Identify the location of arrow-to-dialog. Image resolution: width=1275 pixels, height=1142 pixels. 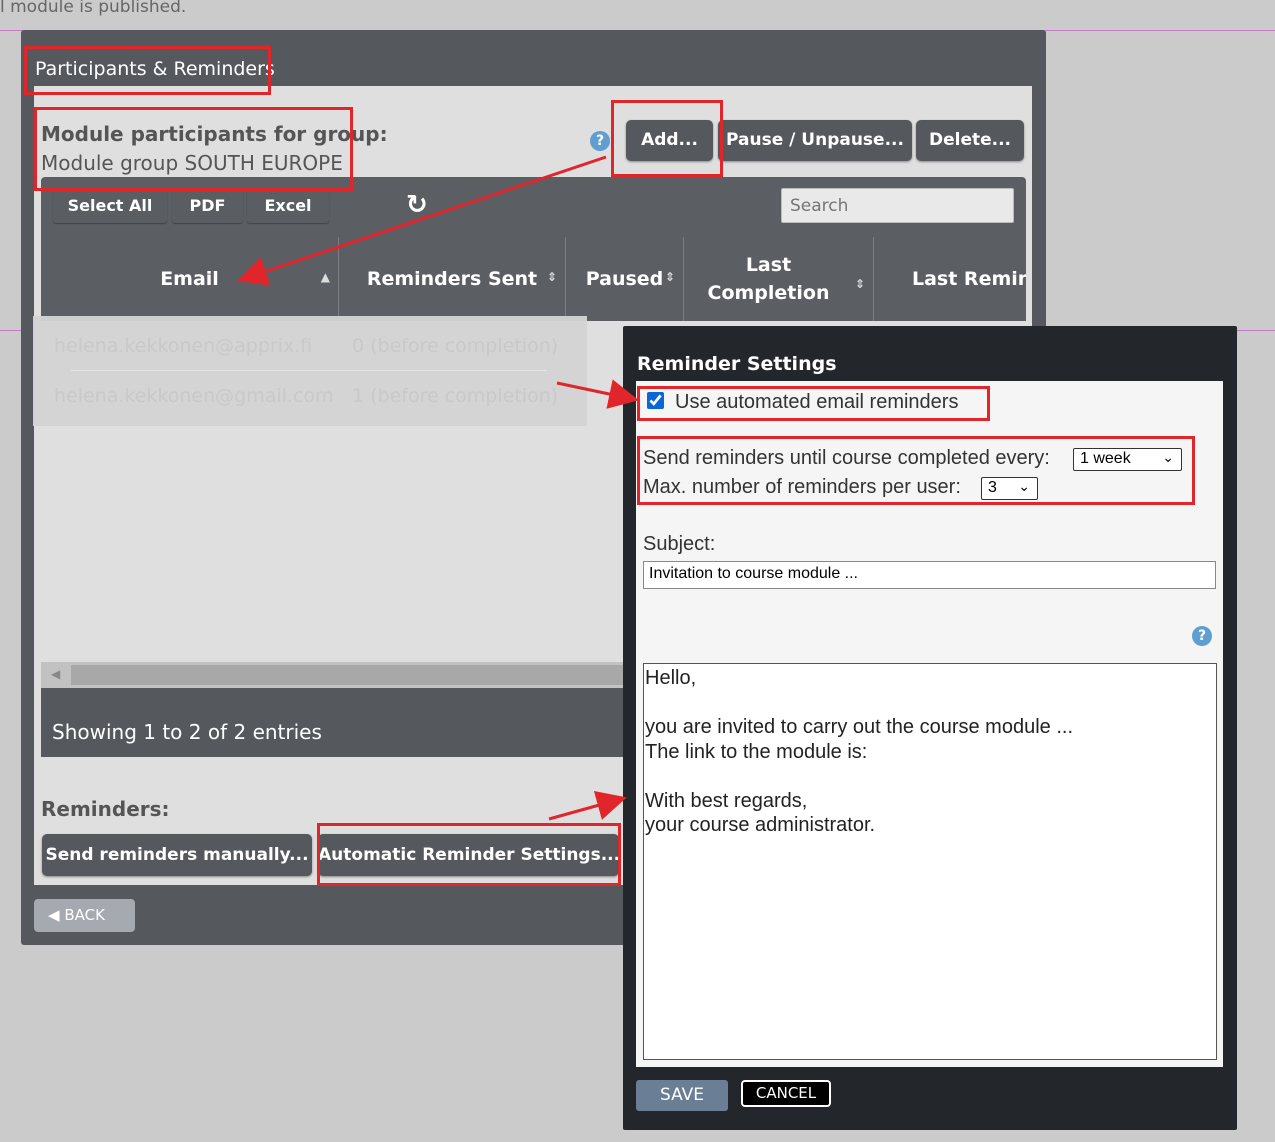
(587, 805).